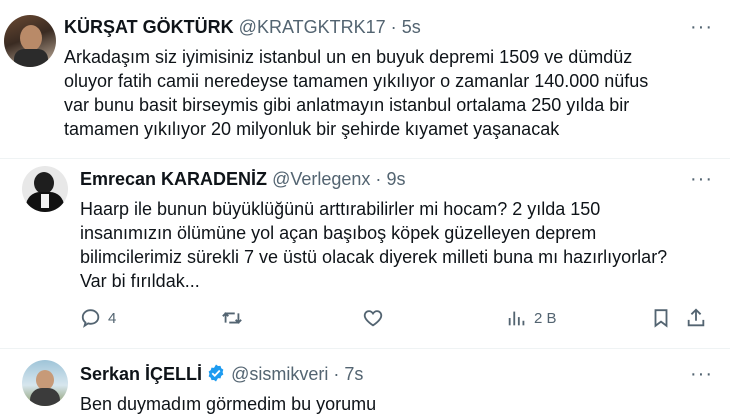 Image resolution: width=730 pixels, height=420 pixels. What do you see at coordinates (545, 318) in the screenshot?
I see `views-count: 2 B` at bounding box center [545, 318].